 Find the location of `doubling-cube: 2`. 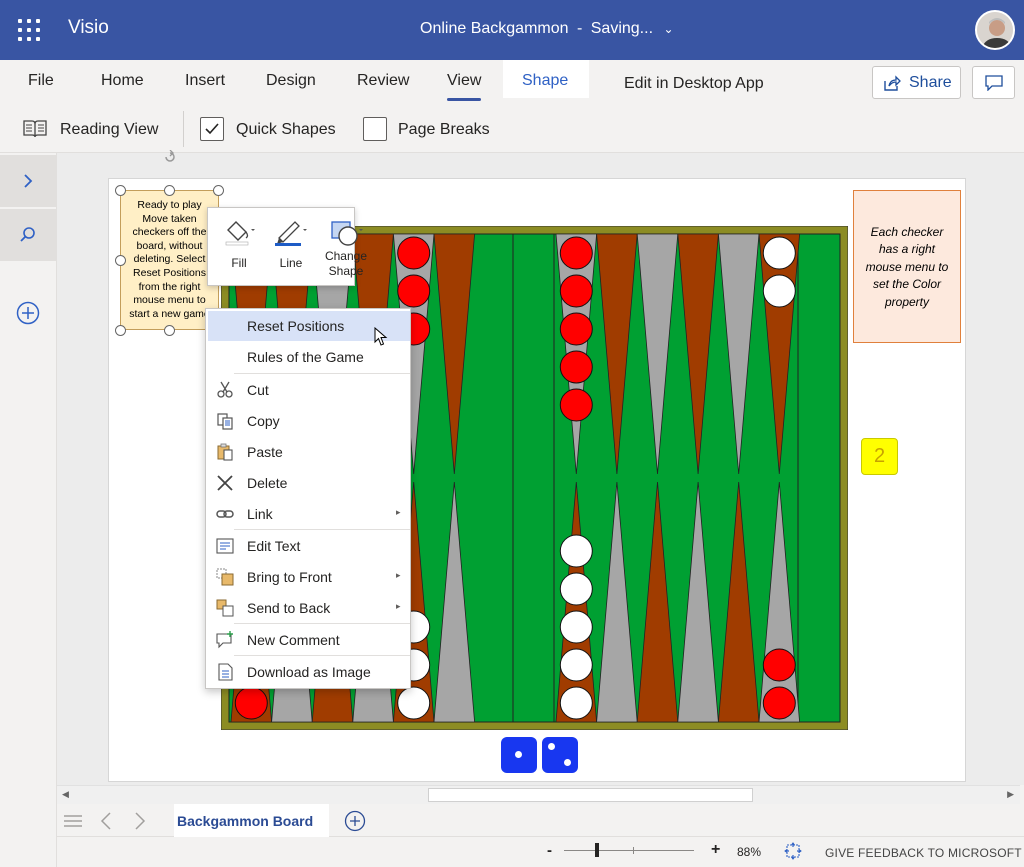

doubling-cube: 2 is located at coordinates (879, 456).